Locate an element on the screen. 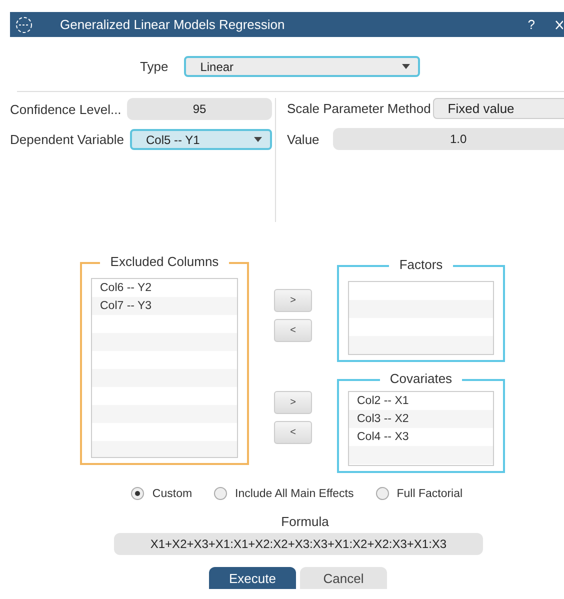 This screenshot has width=564, height=599. group-title: Covariates is located at coordinates (421, 378).